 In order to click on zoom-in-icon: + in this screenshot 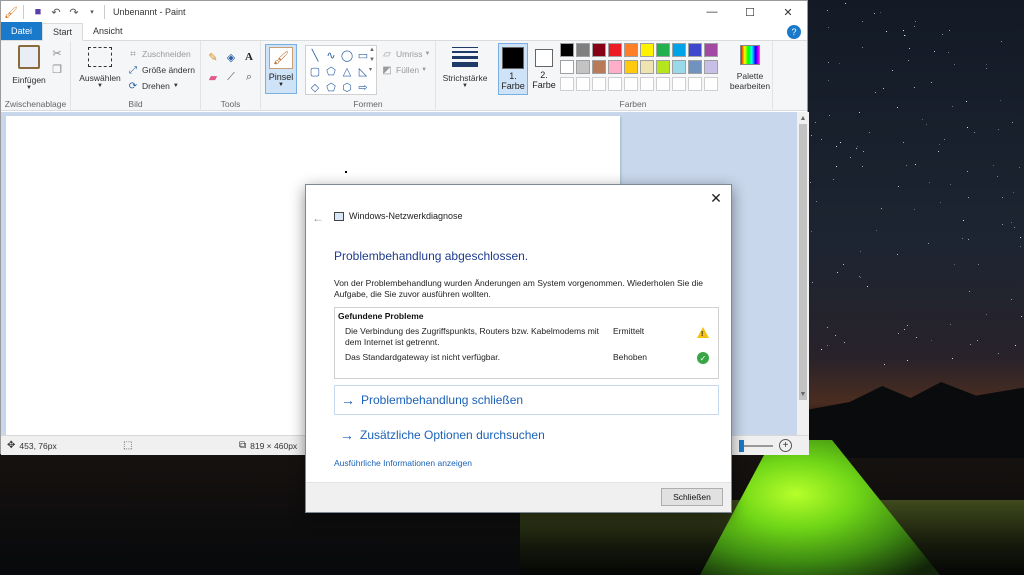, I will do `click(785, 445)`.